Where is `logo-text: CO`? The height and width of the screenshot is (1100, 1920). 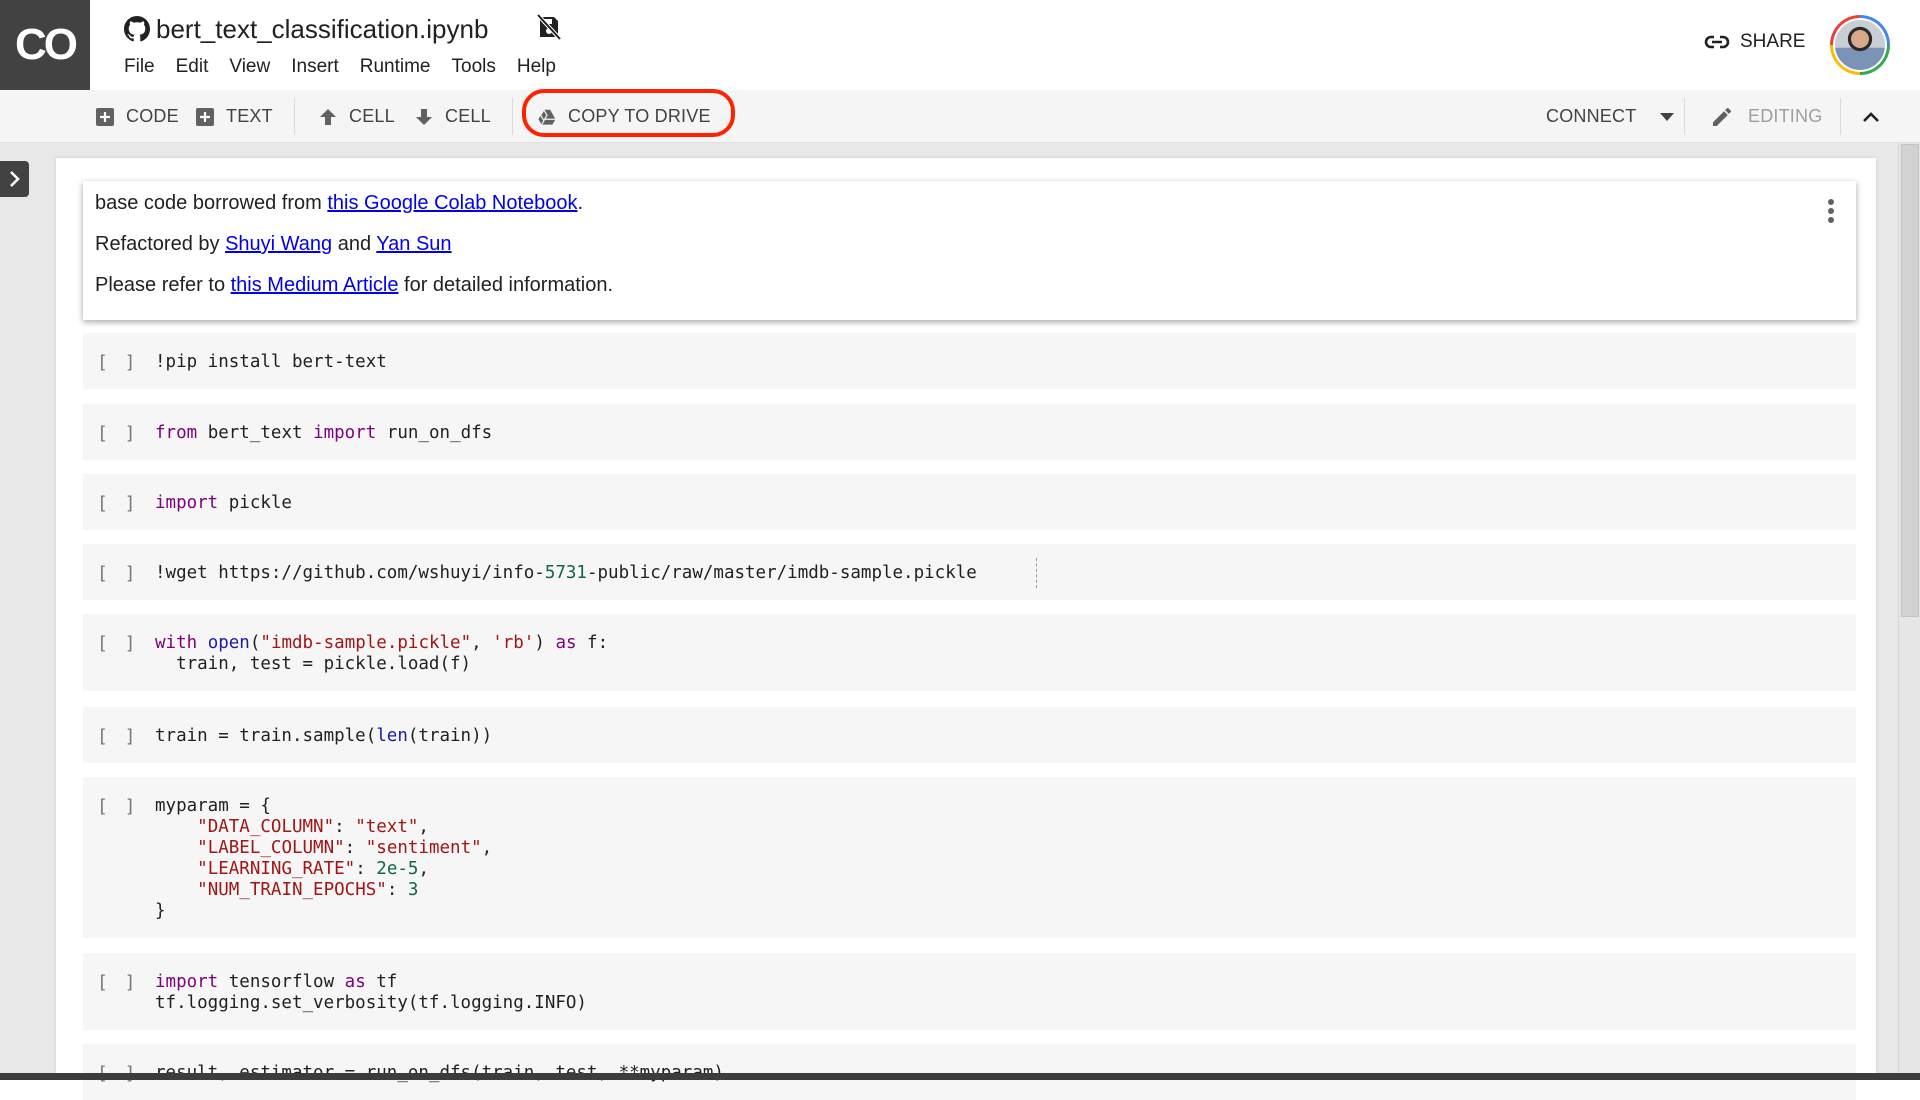 logo-text: CO is located at coordinates (46, 44).